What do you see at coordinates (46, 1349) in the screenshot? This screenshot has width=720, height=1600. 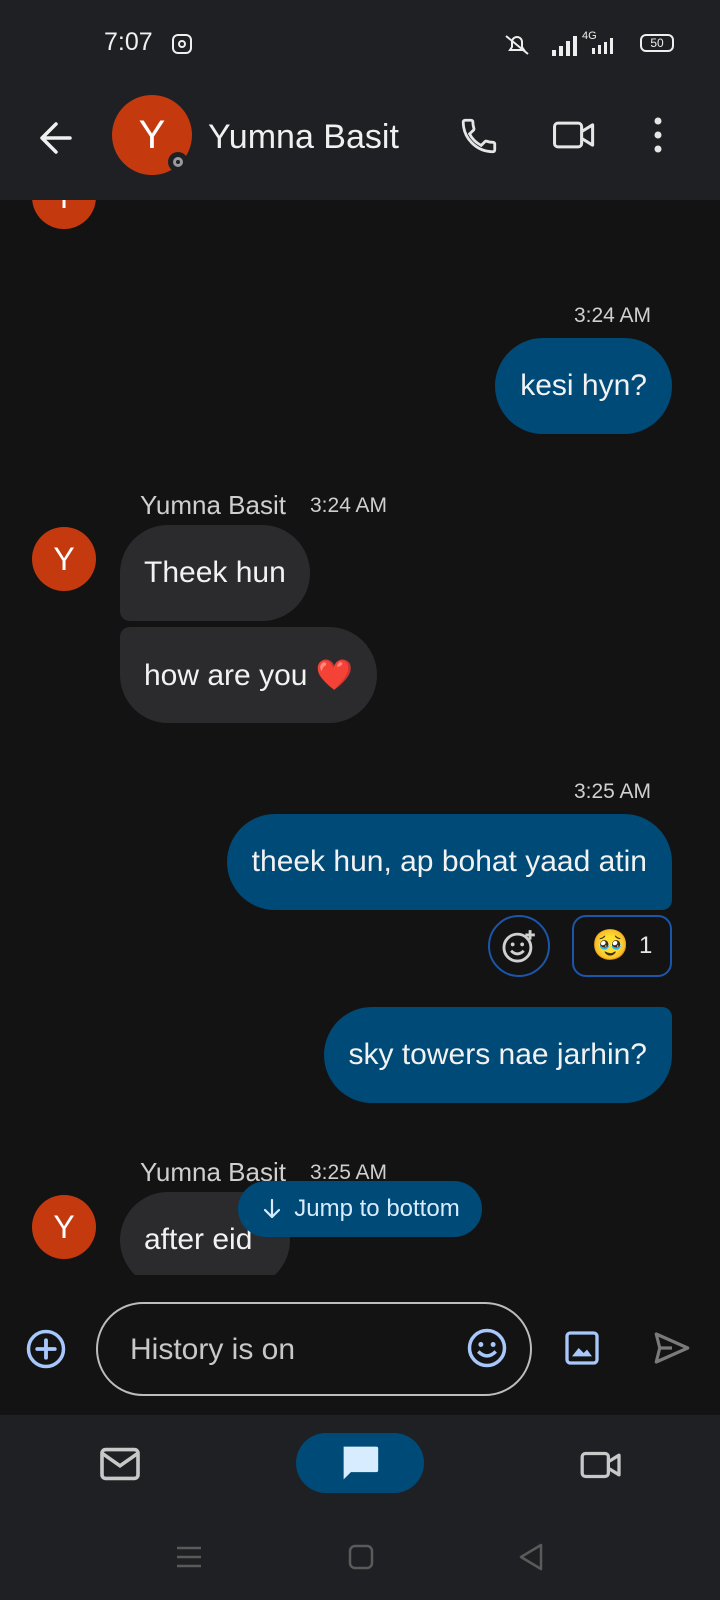 I see `add-attachment-icon` at bounding box center [46, 1349].